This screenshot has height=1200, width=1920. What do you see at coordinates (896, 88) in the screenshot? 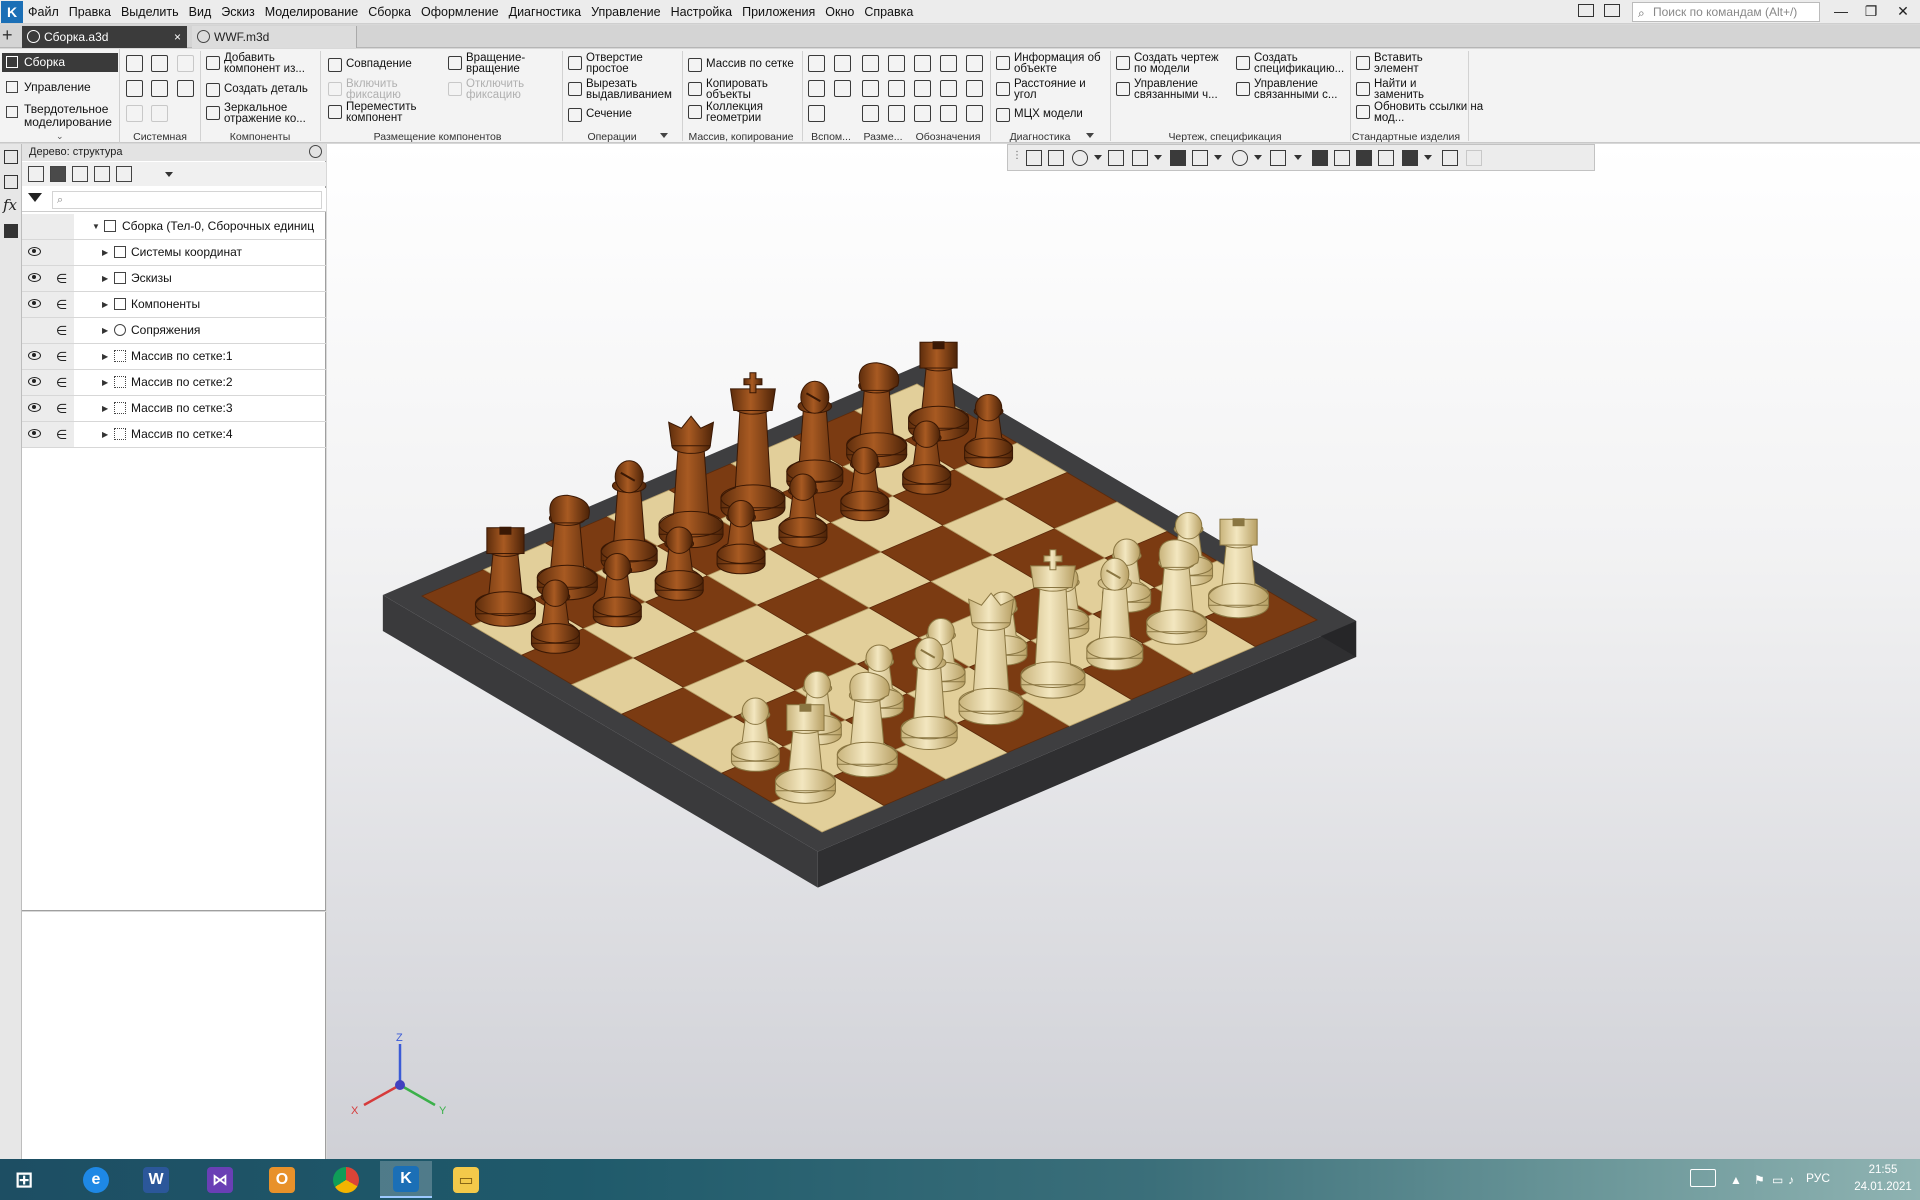
I see `dim-radial-icon` at bounding box center [896, 88].